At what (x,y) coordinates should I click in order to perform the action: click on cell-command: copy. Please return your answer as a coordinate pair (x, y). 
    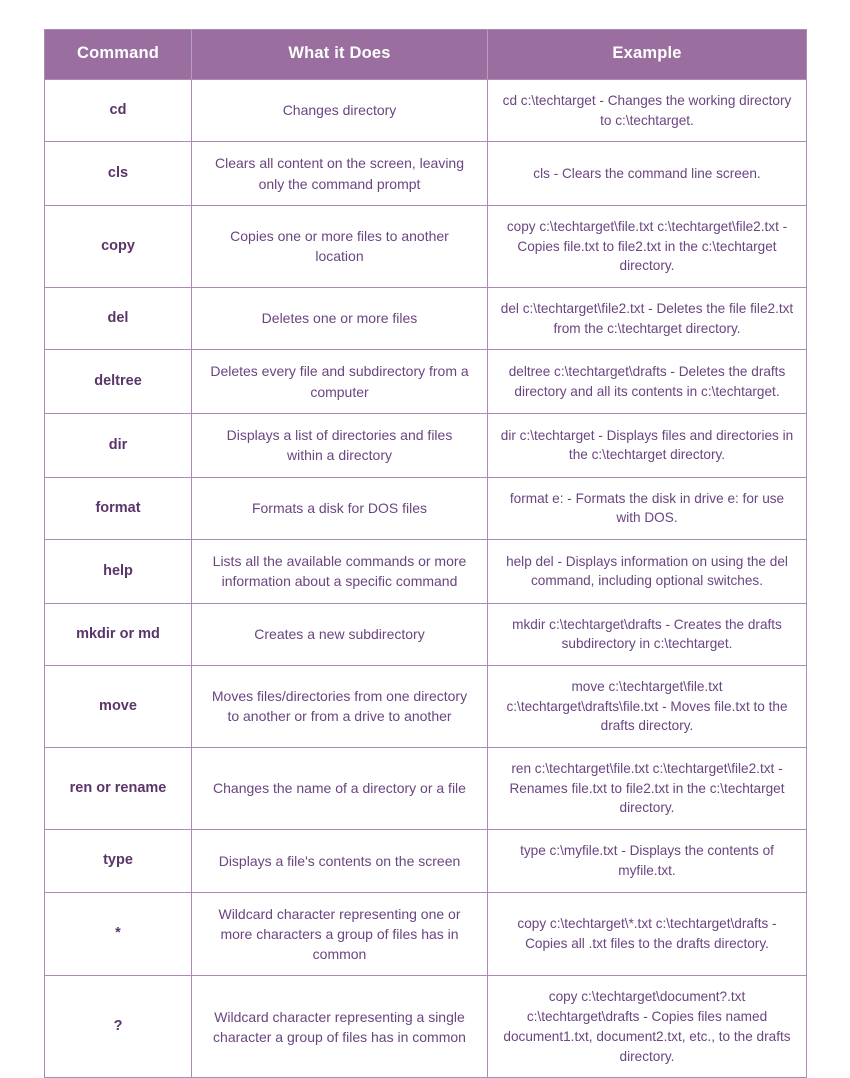
    Looking at the image, I should click on (118, 246).